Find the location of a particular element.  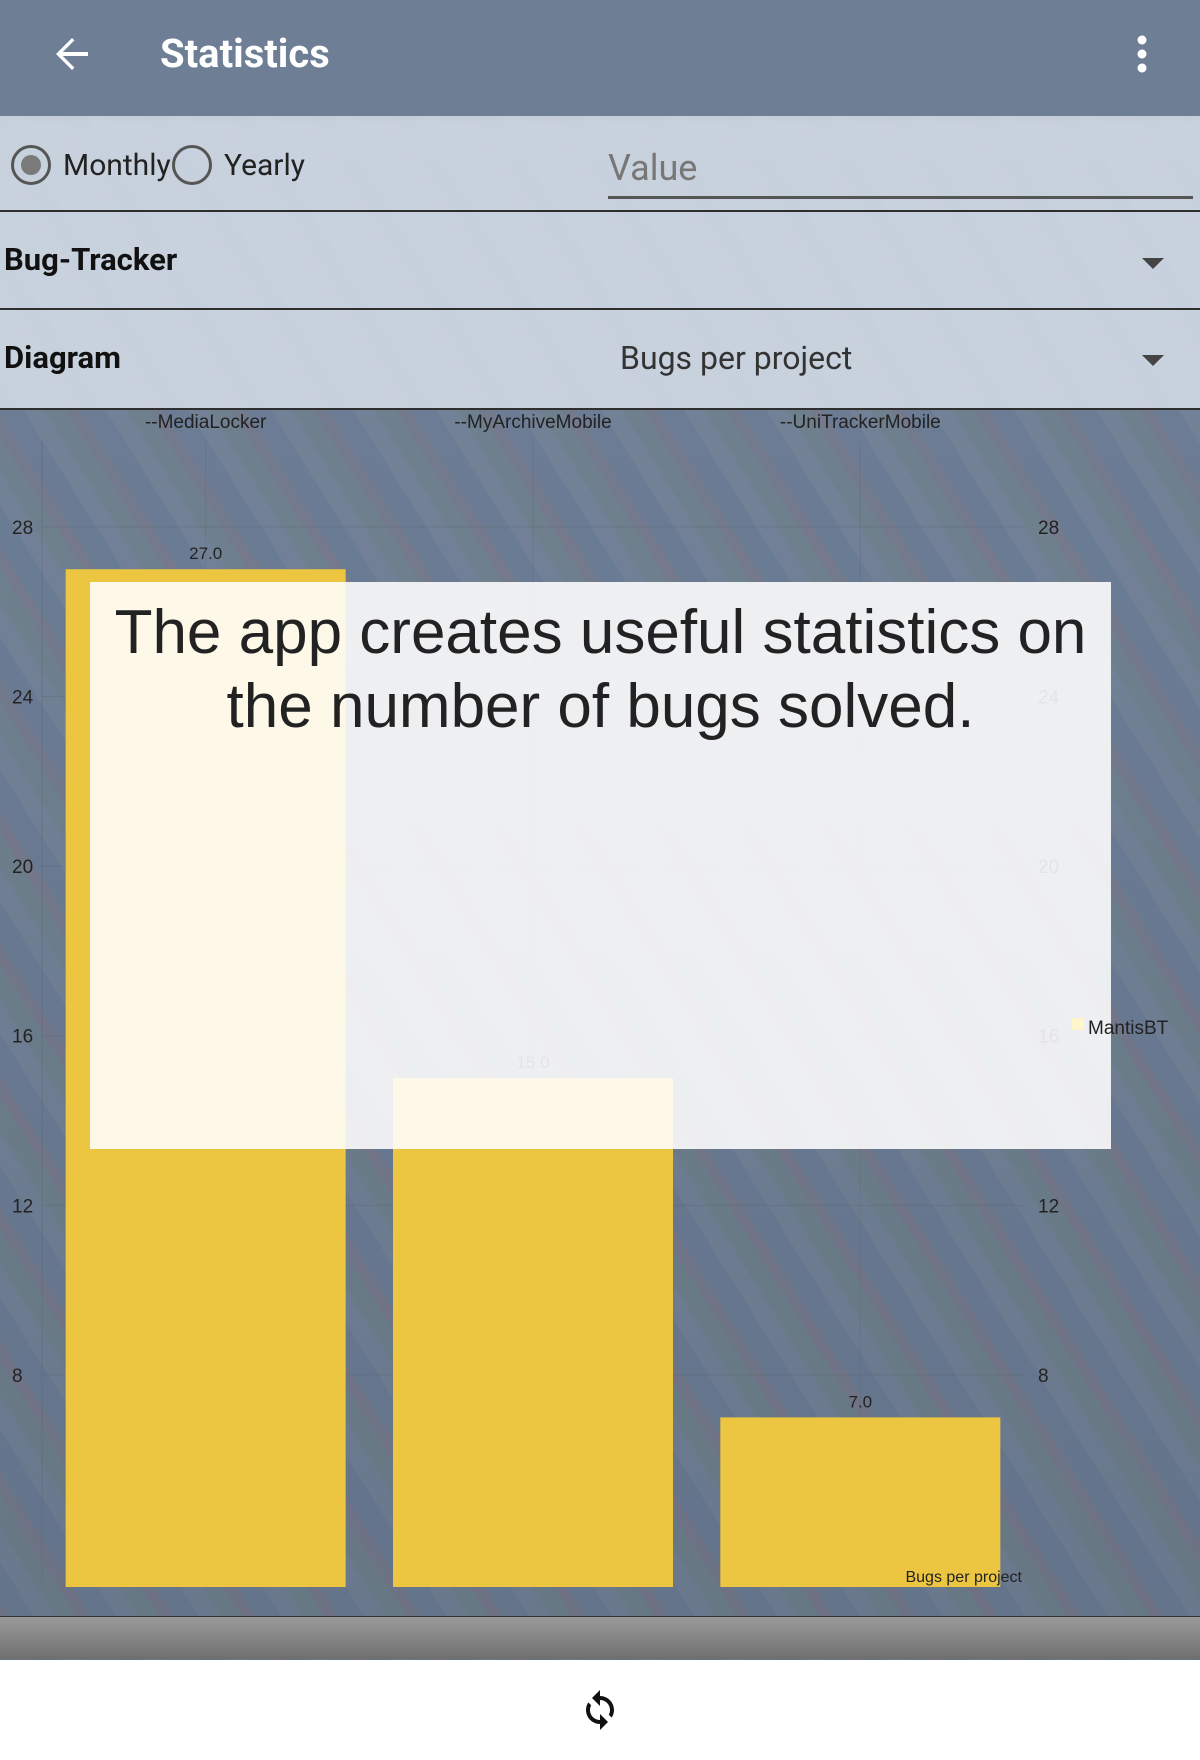

tracker-select: Bug-Tracker is located at coordinates (600, 260).